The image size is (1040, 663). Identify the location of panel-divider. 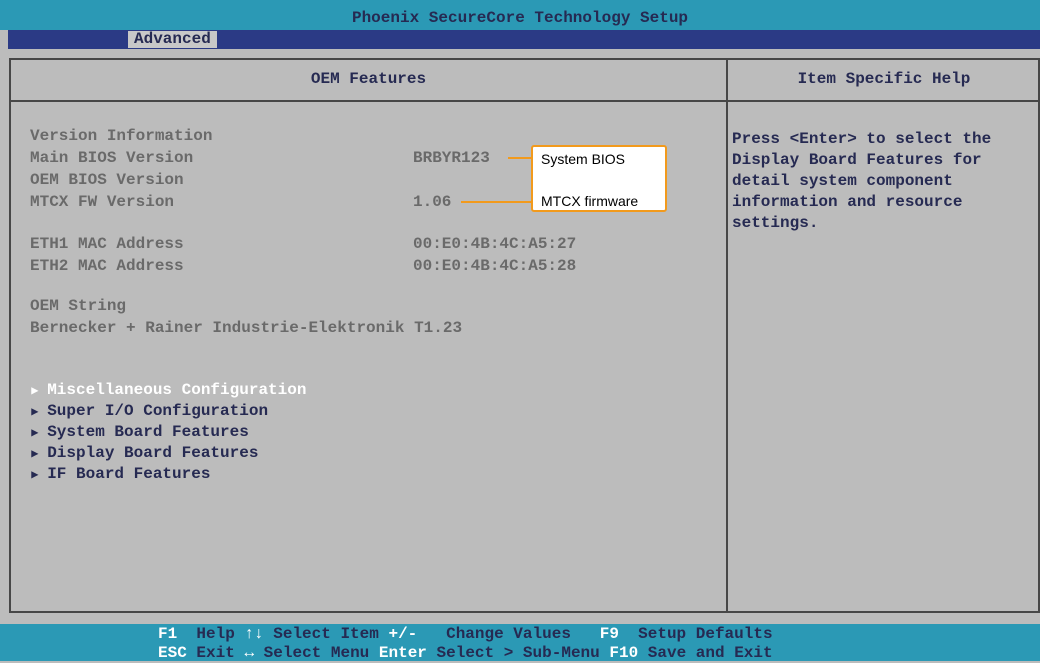
(727, 335).